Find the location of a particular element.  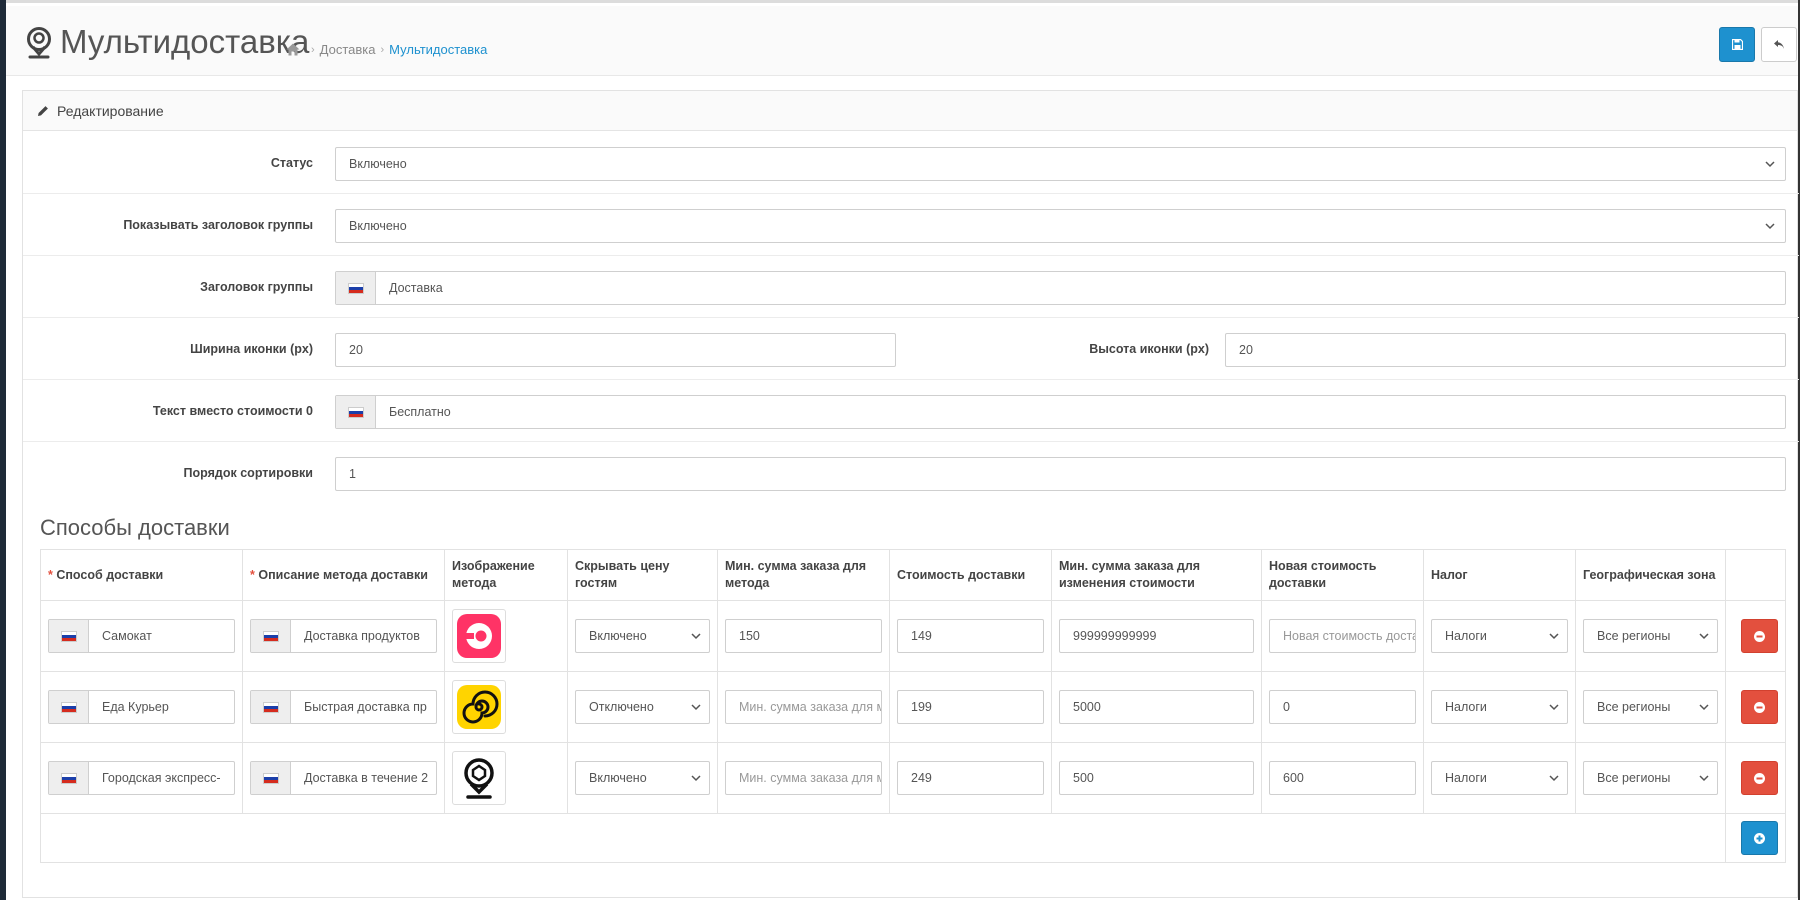

status-select: Включено is located at coordinates (1060, 164).